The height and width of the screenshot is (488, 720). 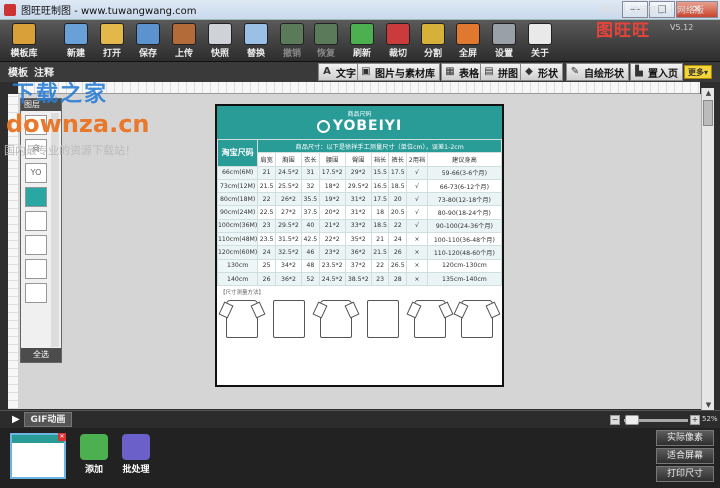 What do you see at coordinates (464, 252) in the screenshot?
I see `table-cell: 110-120(48-60个月)` at bounding box center [464, 252].